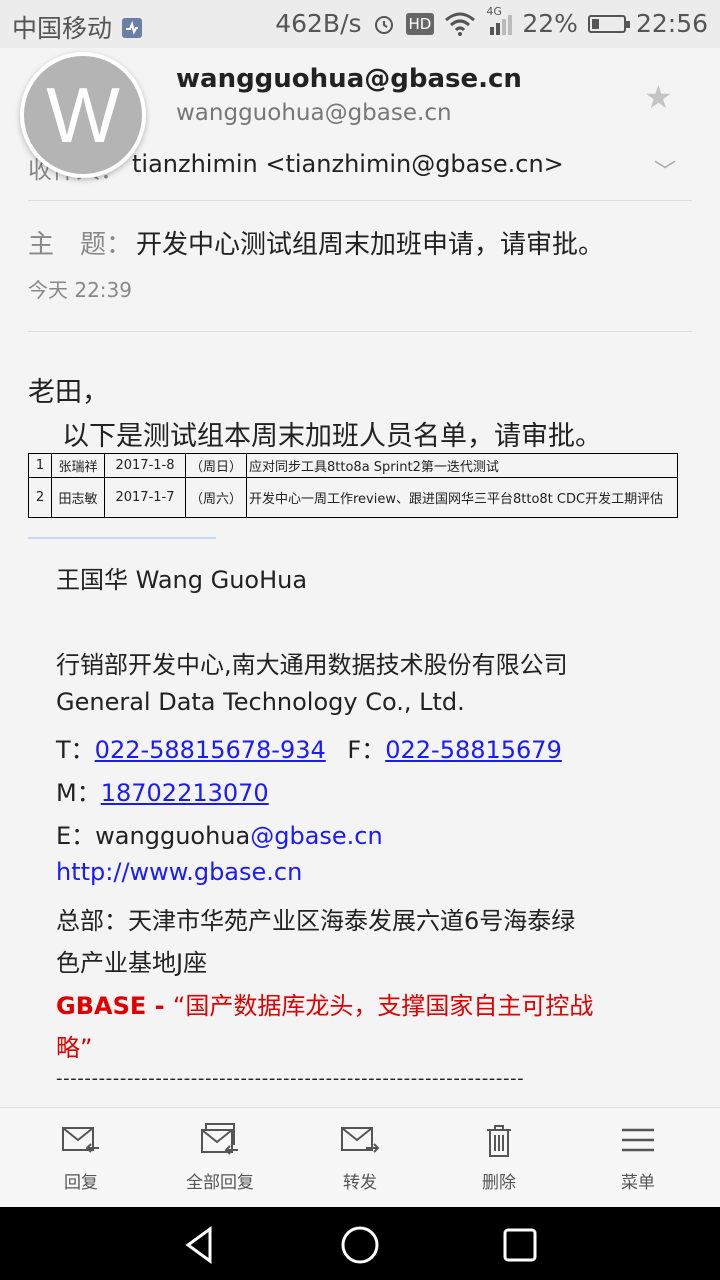  Describe the element at coordinates (40, 465) in the screenshot. I see `table-cell: 1` at that location.